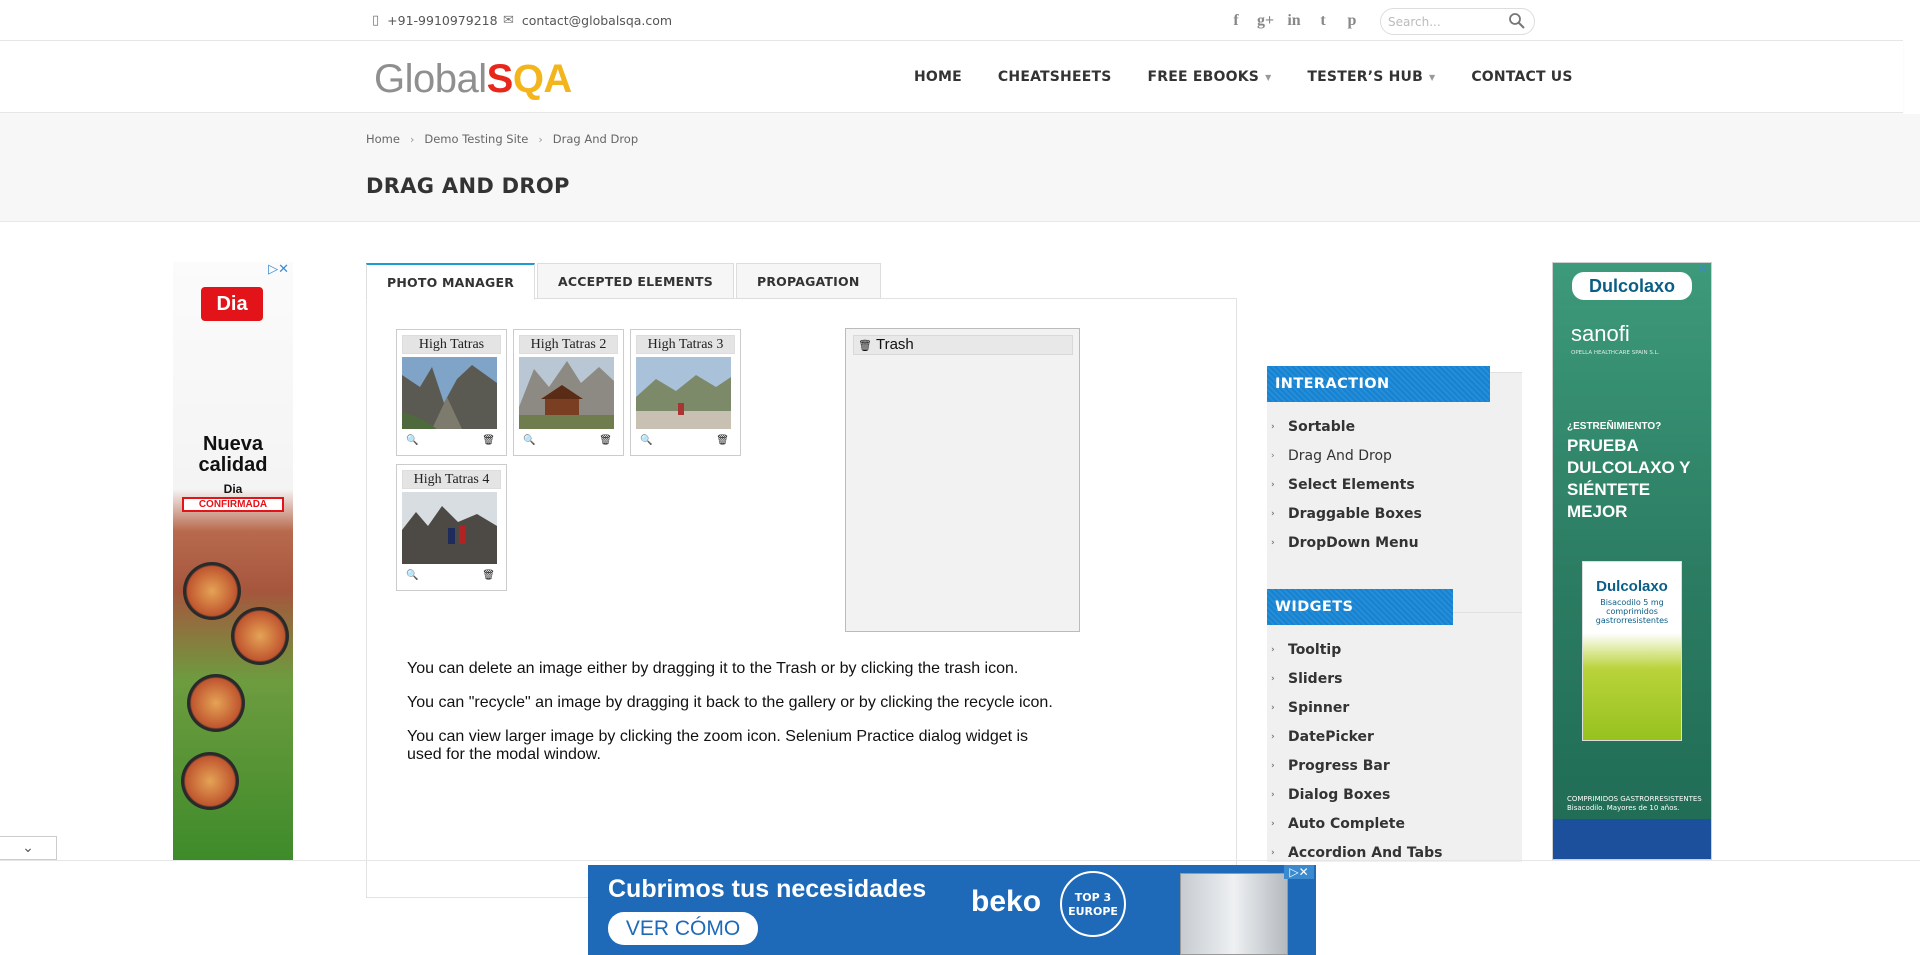  What do you see at coordinates (1093, 904) in the screenshot?
I see `ad-badge: TOP 3 EUROPE` at bounding box center [1093, 904].